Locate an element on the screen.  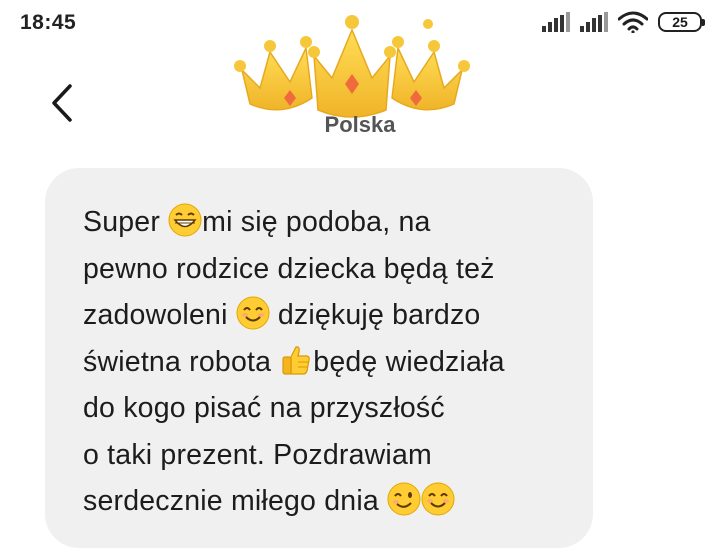
crown-icon is located at coordinates (352, 66).